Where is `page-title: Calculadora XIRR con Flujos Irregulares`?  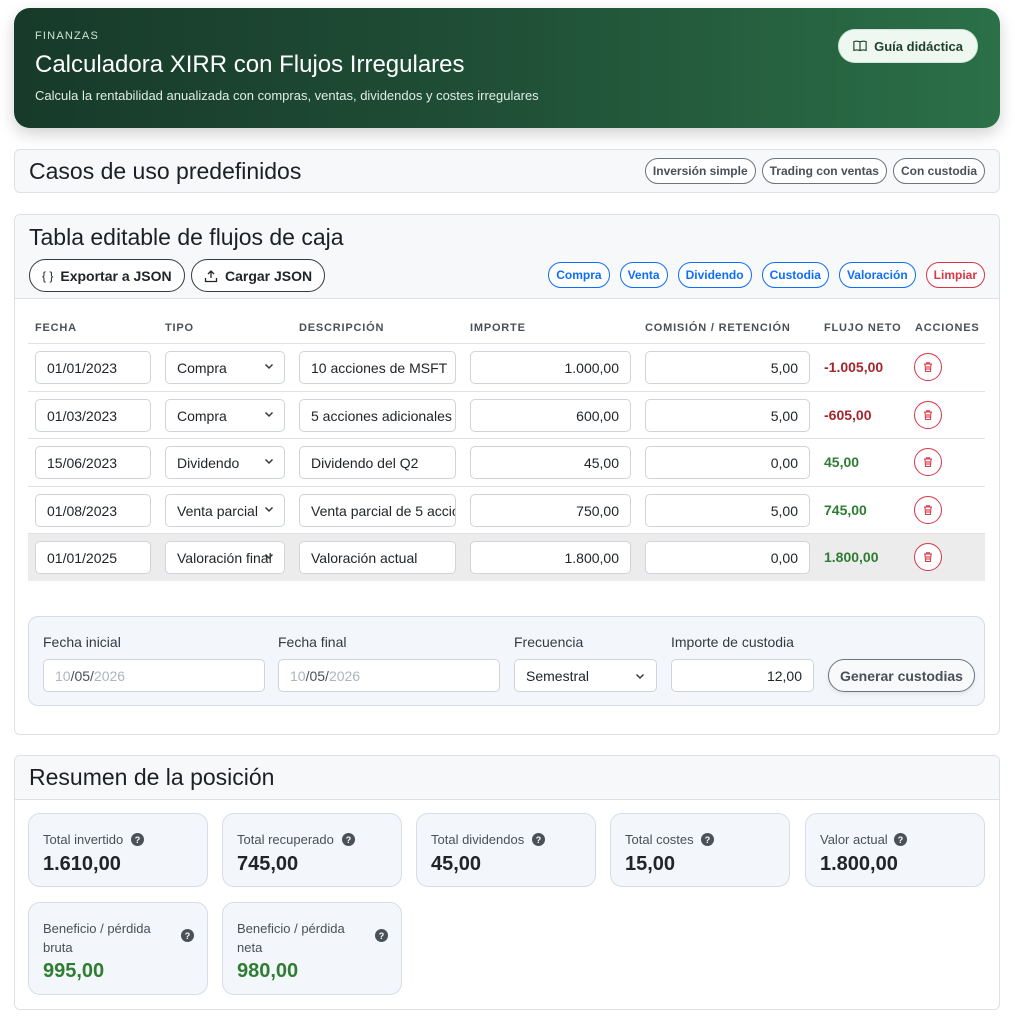
page-title: Calculadora XIRR con Flujos Irregulares is located at coordinates (250, 64).